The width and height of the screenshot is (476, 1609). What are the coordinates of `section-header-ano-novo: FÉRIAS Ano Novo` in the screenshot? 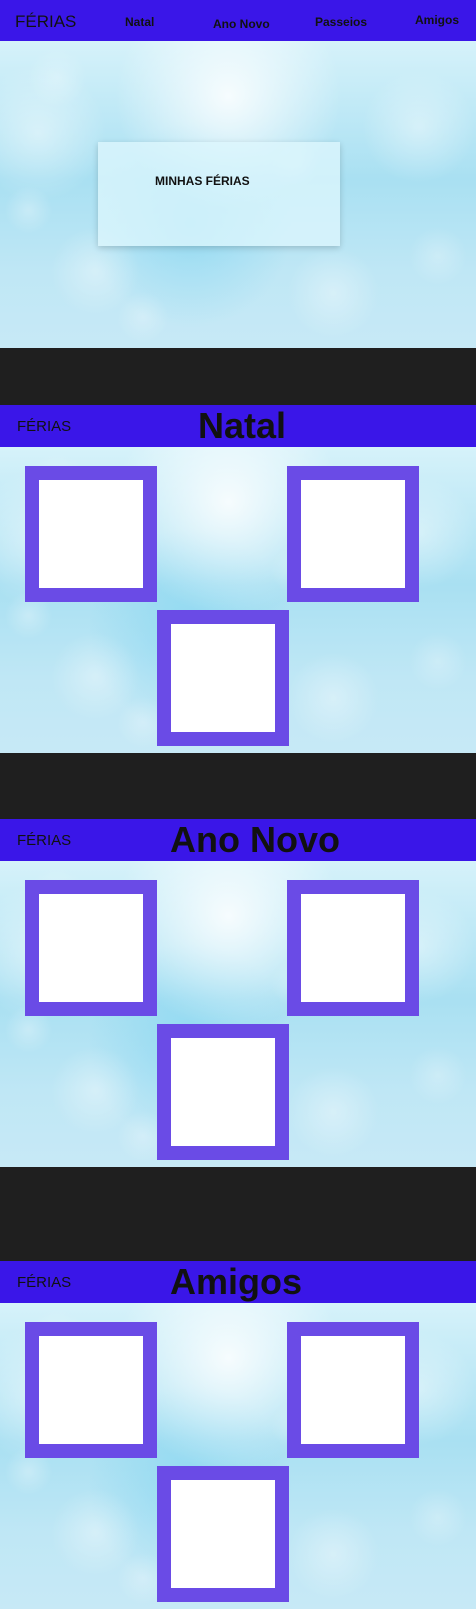 It's located at (238, 840).